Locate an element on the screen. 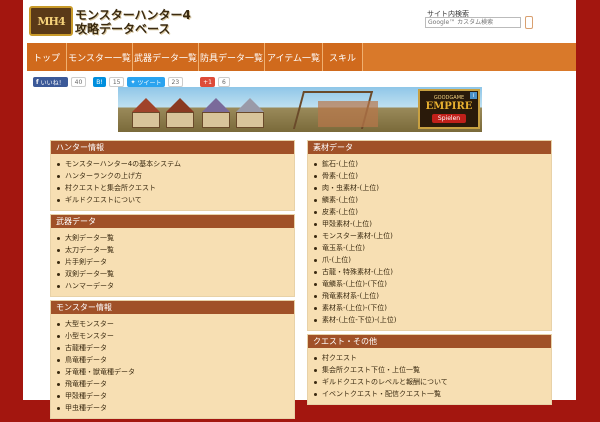  menu-link: ハンターランクの上げ方 is located at coordinates (175, 176).